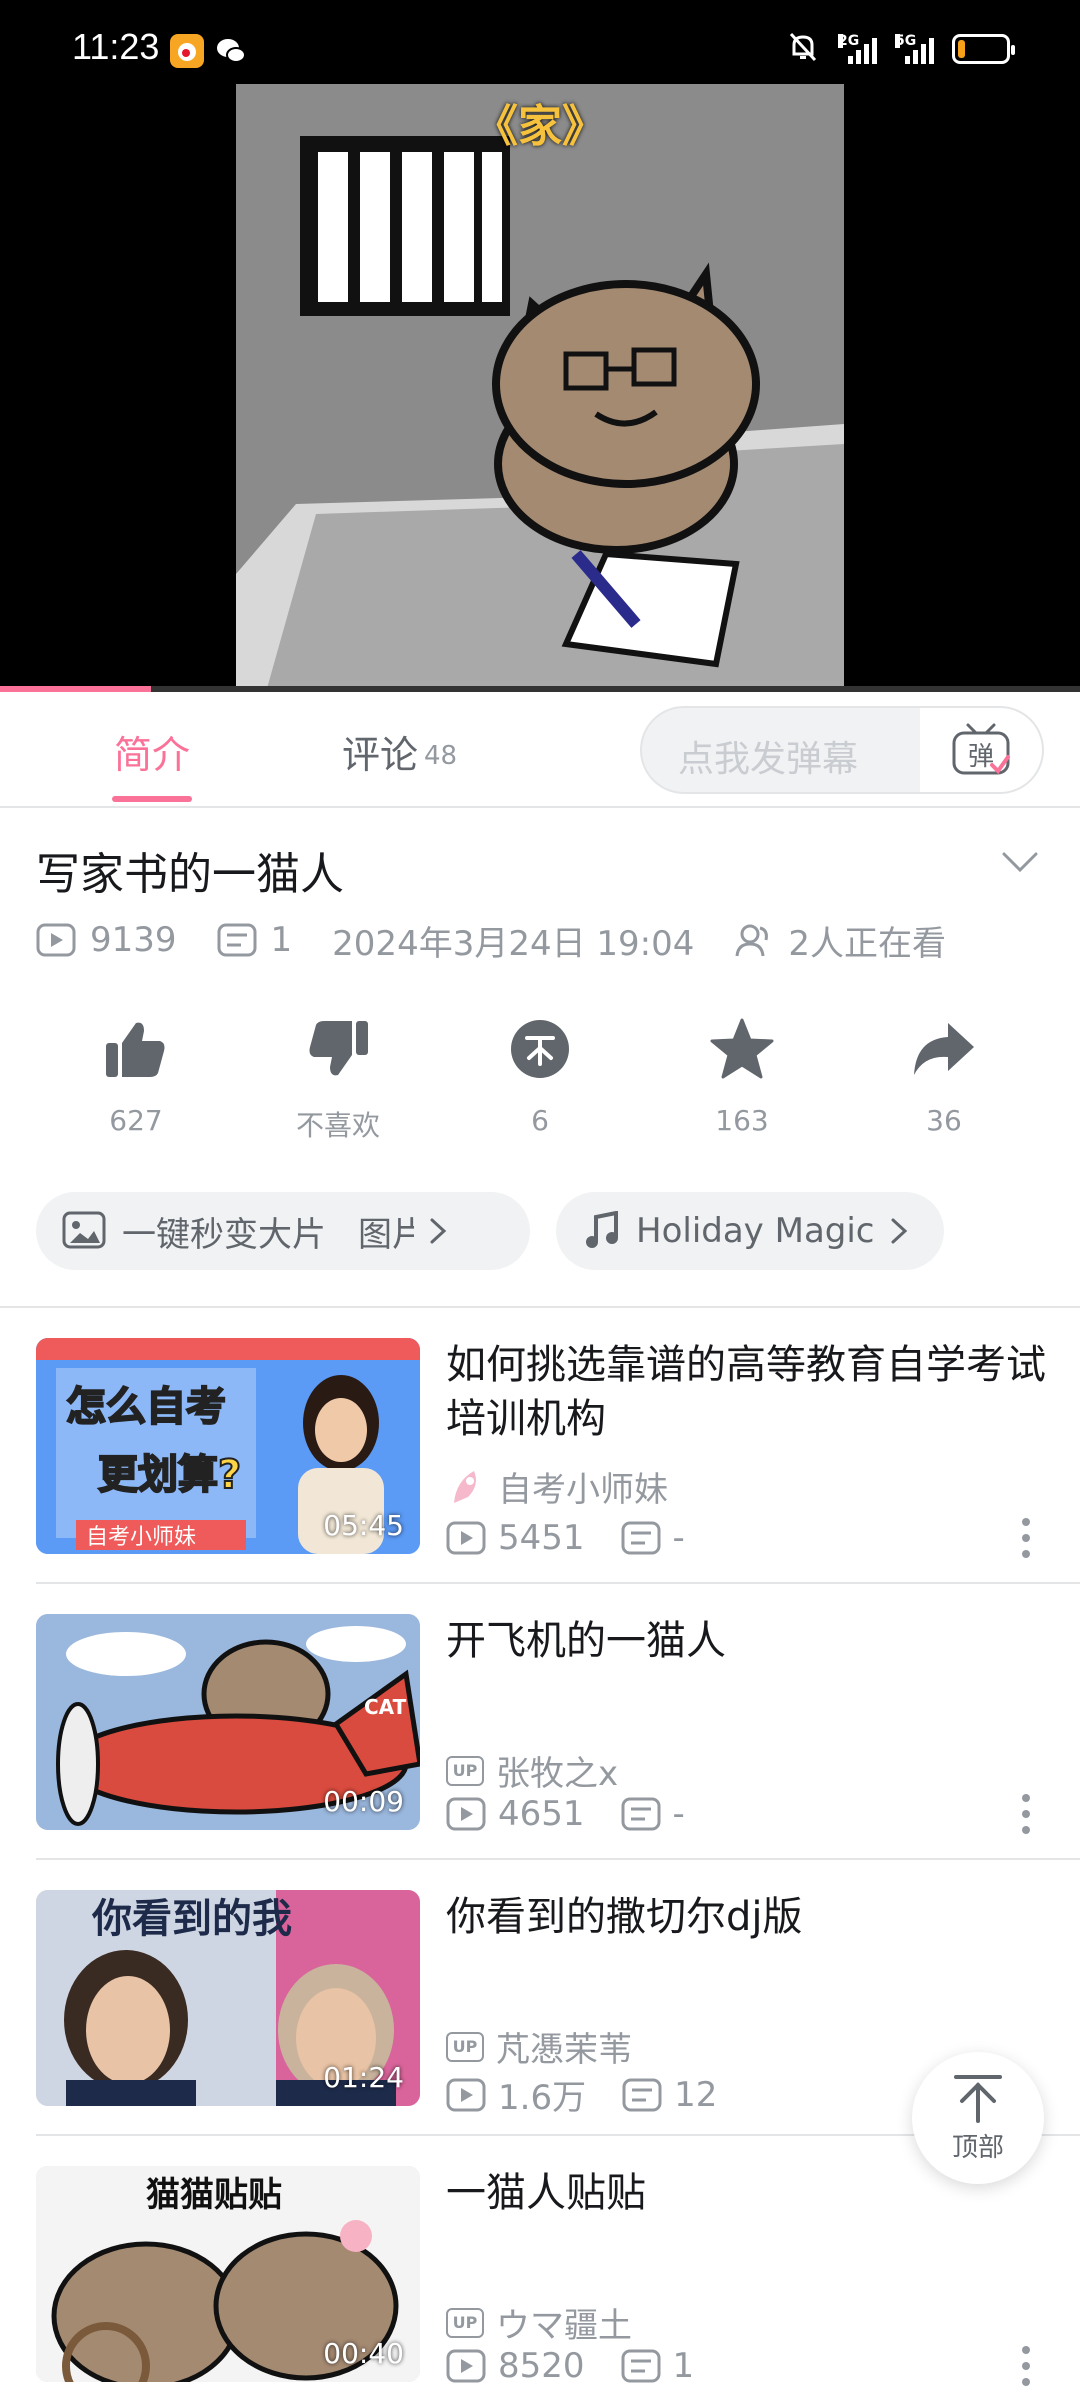 The width and height of the screenshot is (1080, 2400). Describe the element at coordinates (399, 751) in the screenshot. I see `tab-comments: 评论 48` at that location.